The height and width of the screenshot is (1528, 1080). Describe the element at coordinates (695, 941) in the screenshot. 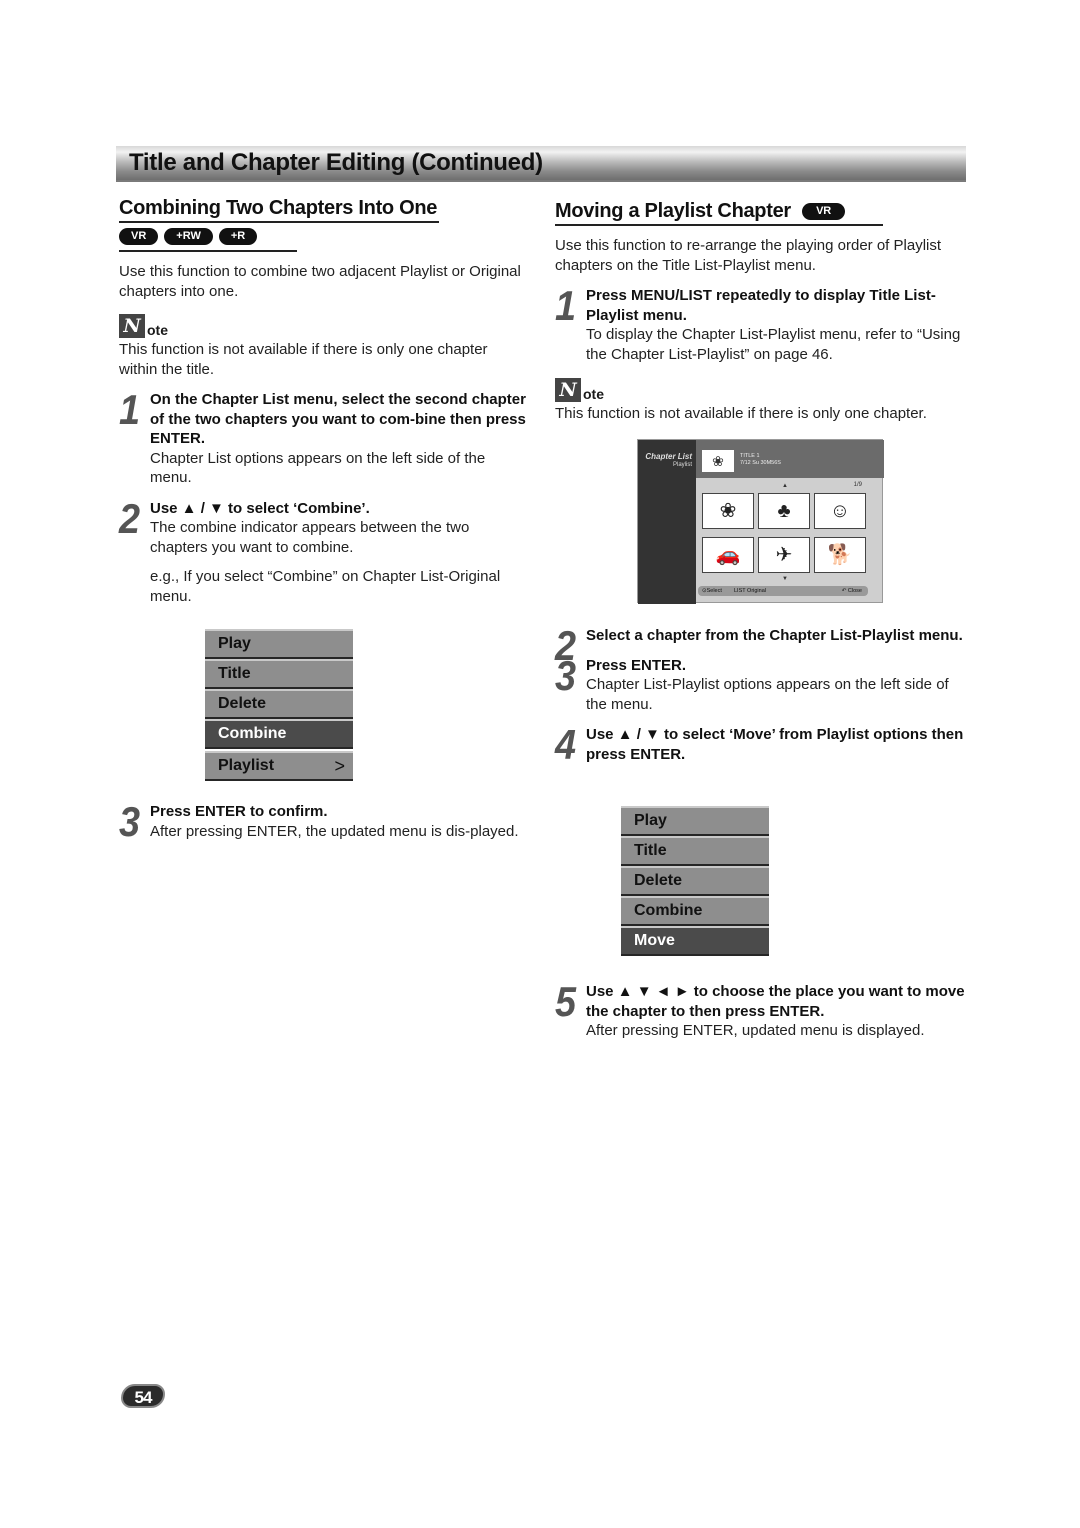

I see `menu-item-move: Move` at that location.